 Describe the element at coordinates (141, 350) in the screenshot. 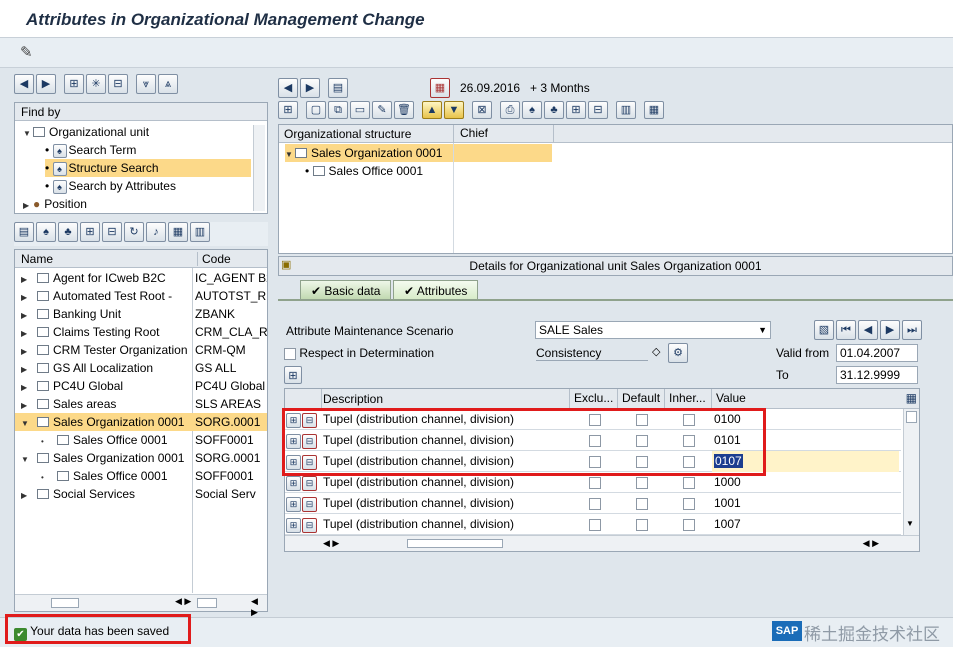

I see `result-row: ▶ CRM Tester Organization CRM-QM` at that location.